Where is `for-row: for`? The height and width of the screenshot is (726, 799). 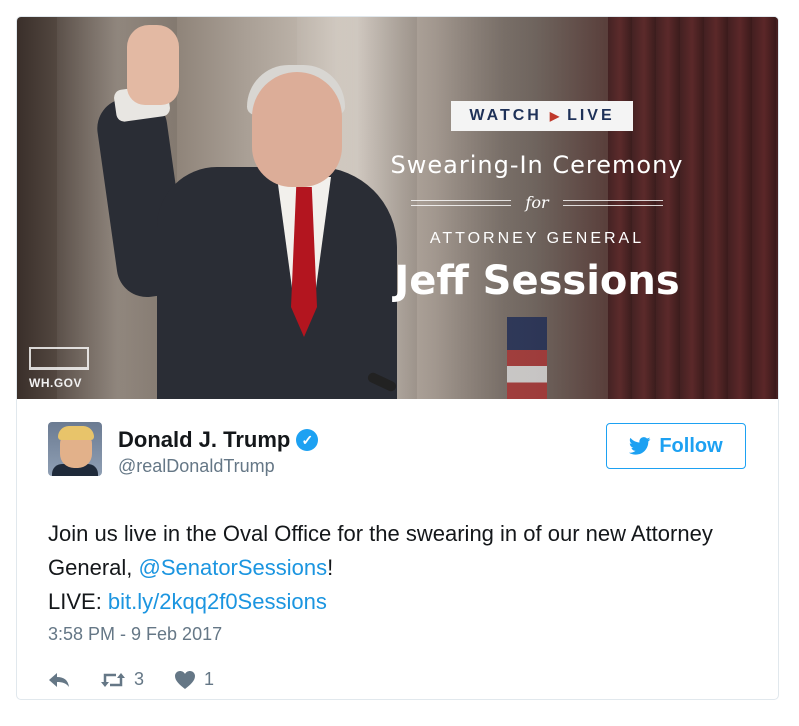
for-row: for is located at coordinates (537, 202).